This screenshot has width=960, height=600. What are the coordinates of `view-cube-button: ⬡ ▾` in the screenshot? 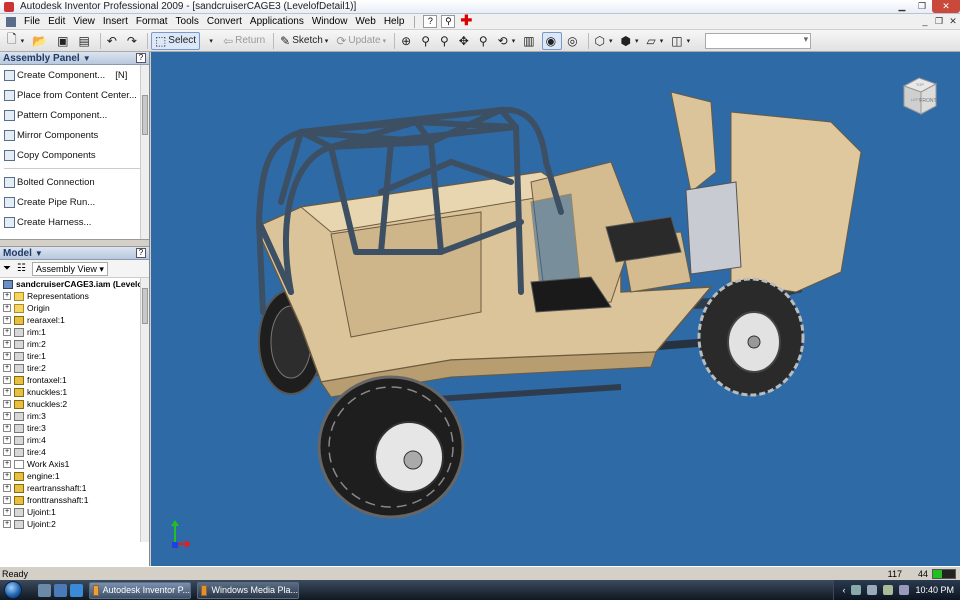 It's located at (604, 41).